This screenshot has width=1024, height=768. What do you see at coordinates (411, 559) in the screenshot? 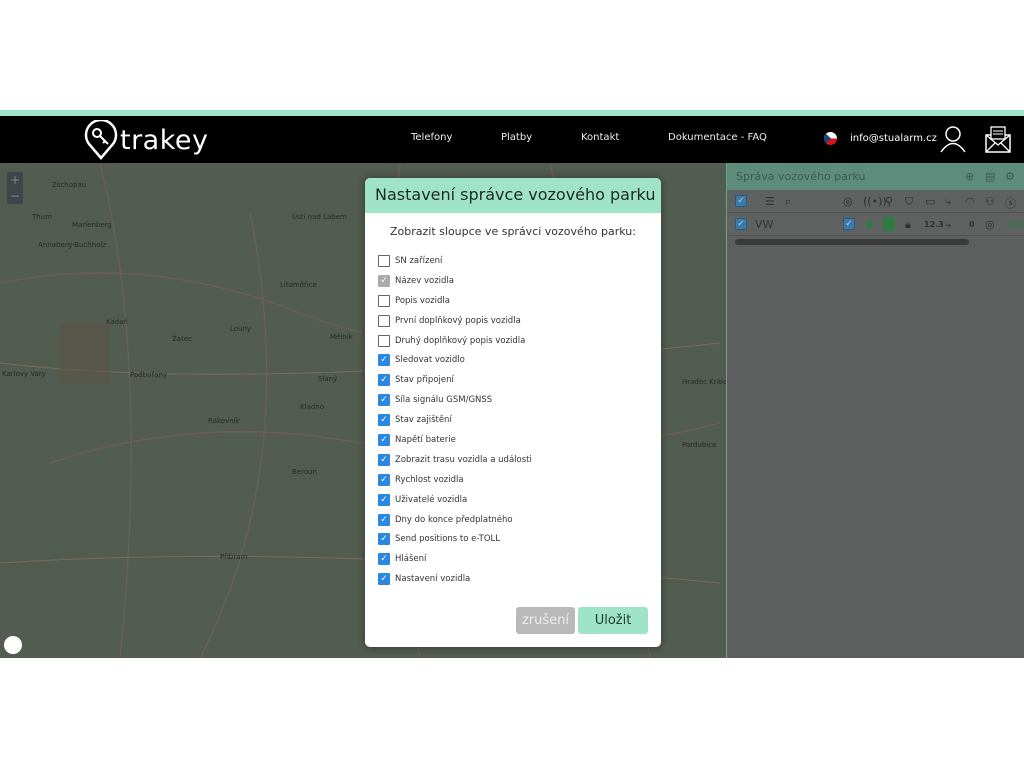
I see `option-label: Hlášení` at bounding box center [411, 559].